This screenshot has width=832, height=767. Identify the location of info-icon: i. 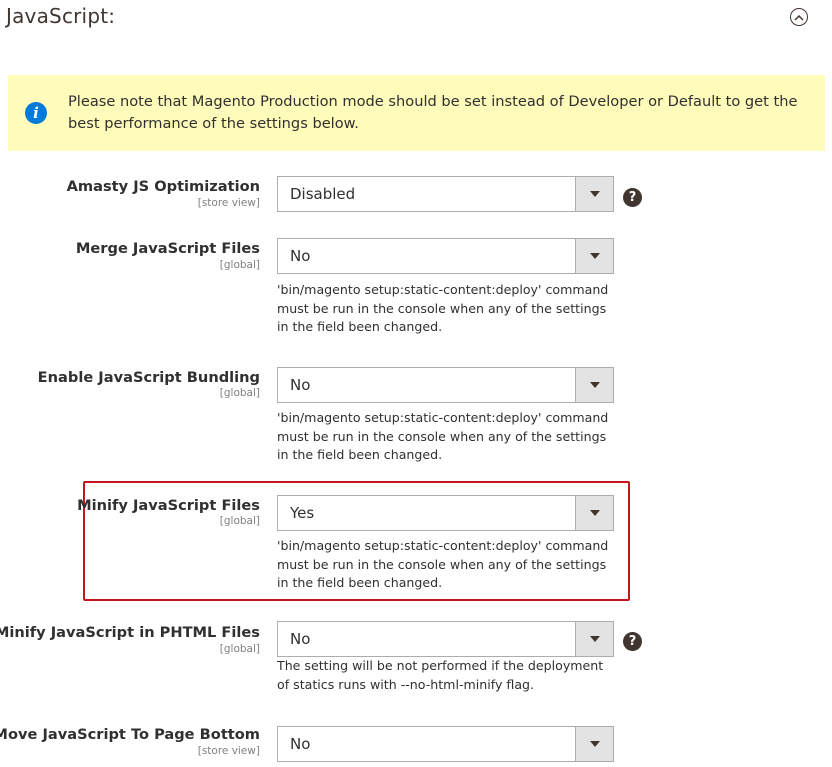
(36, 113).